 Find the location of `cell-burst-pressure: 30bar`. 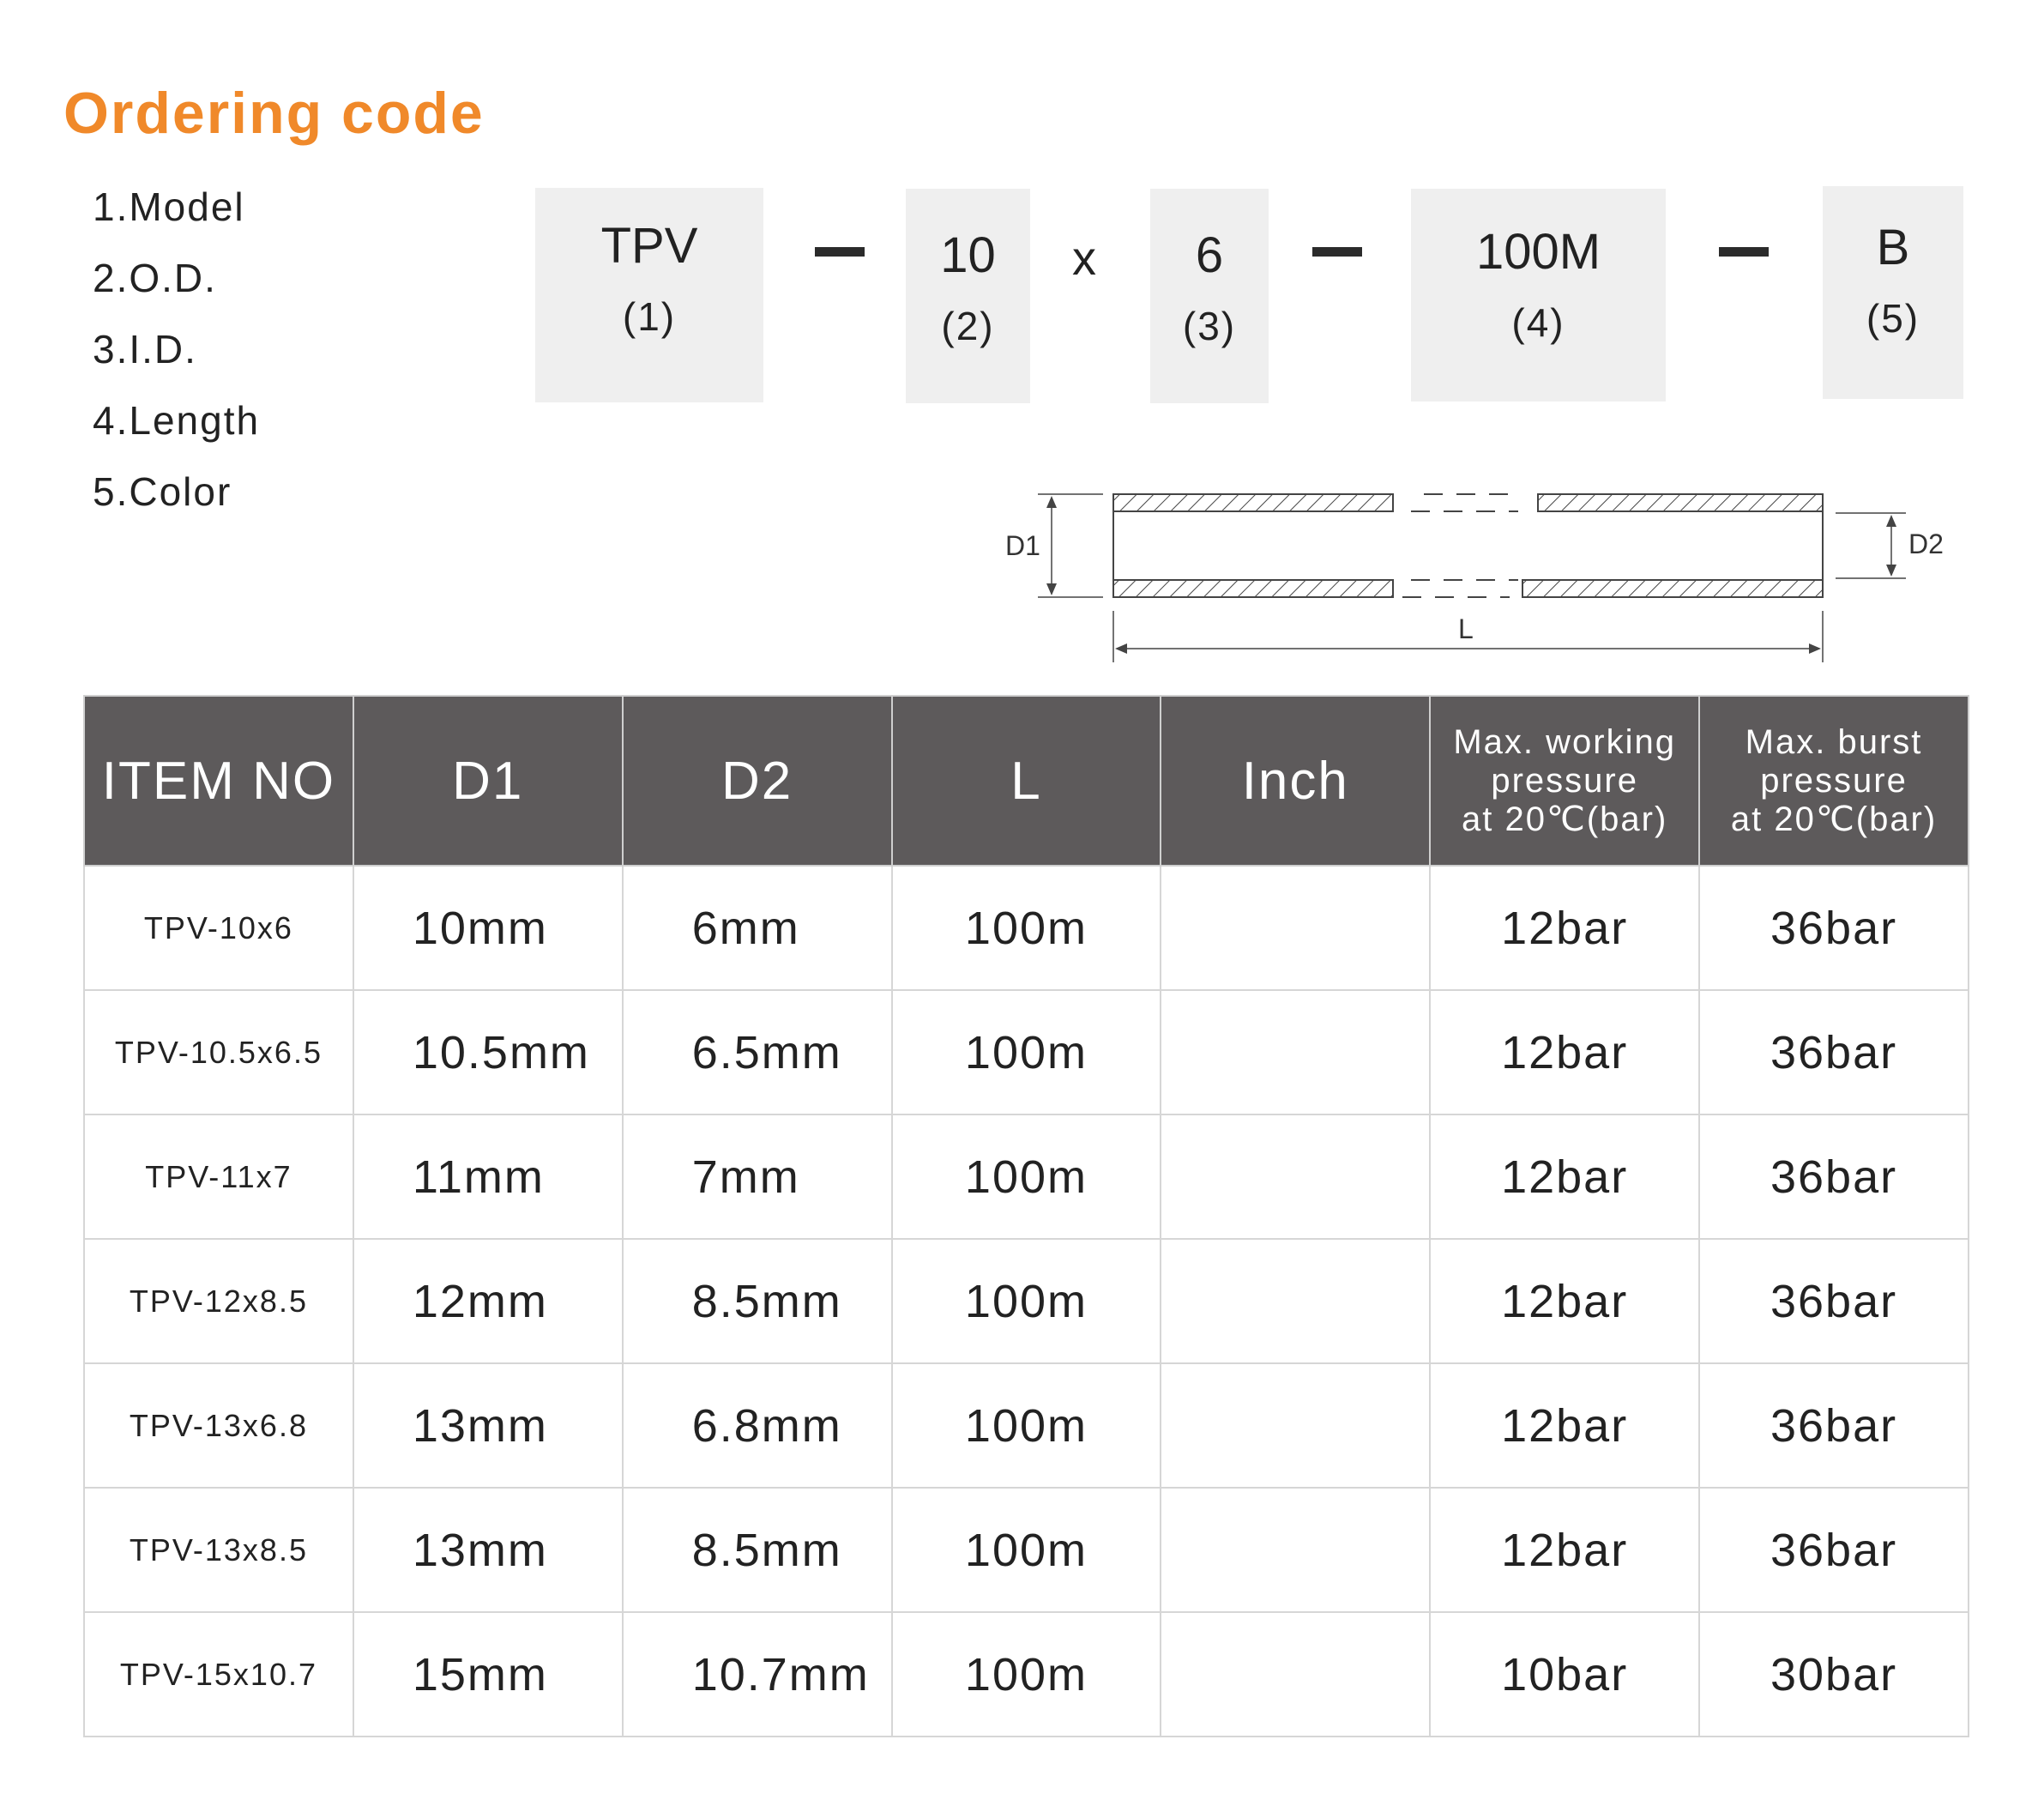

cell-burst-pressure: 30bar is located at coordinates (1833, 1674).